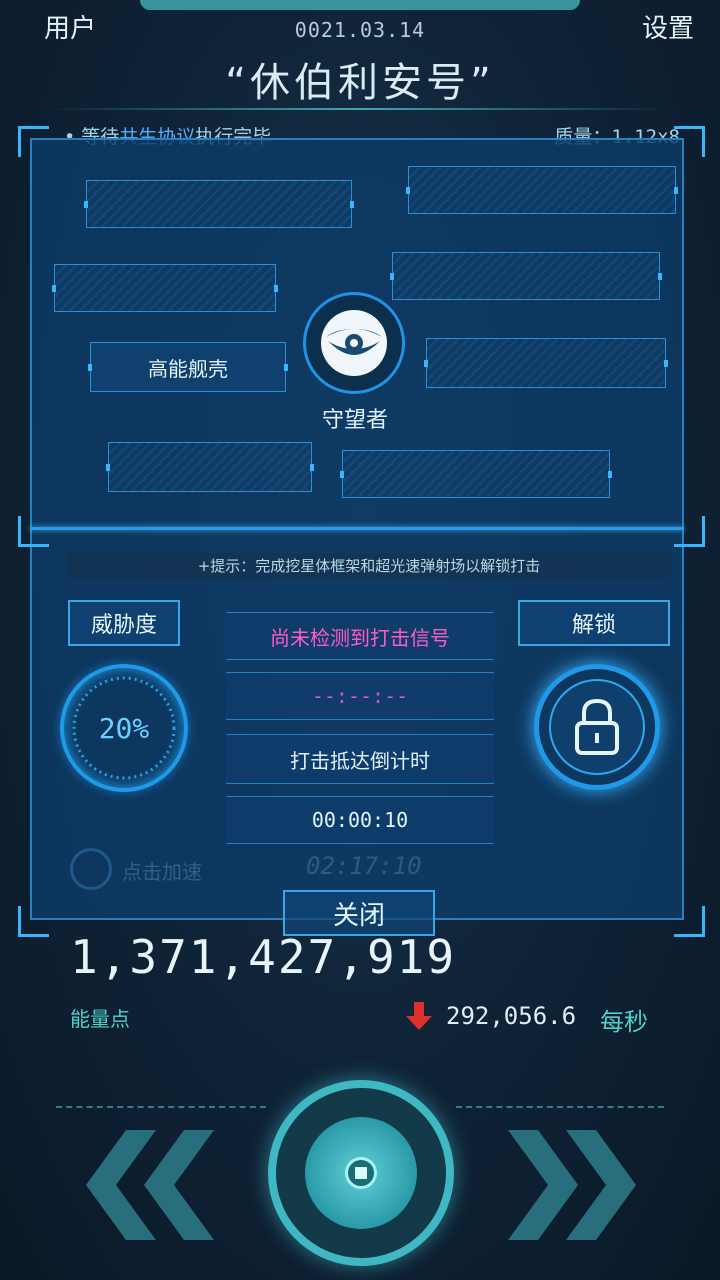 The image size is (720, 1280). I want to click on signal-time: --:--:--, so click(360, 696).